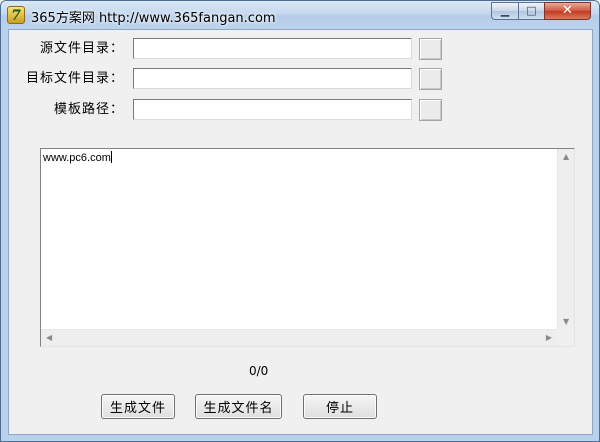 This screenshot has height=442, width=600. I want to click on scrollbar-corner, so click(565, 337).